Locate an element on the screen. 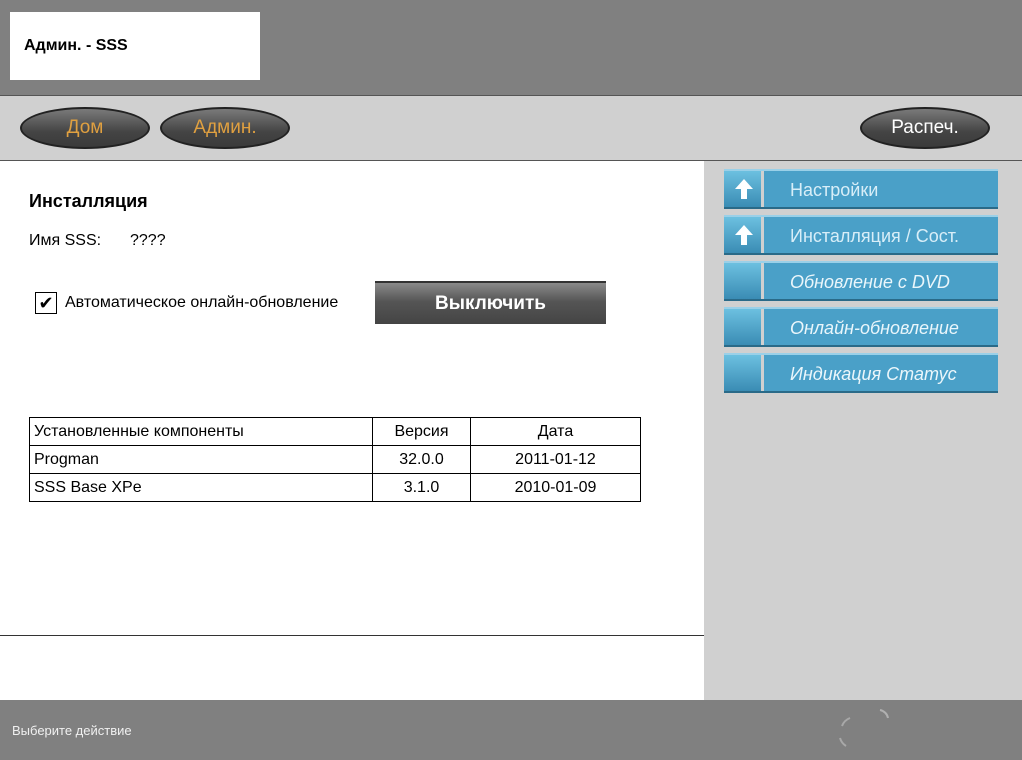 The image size is (1022, 760). sidebar-item-label: Обновление с DVD is located at coordinates (870, 282).